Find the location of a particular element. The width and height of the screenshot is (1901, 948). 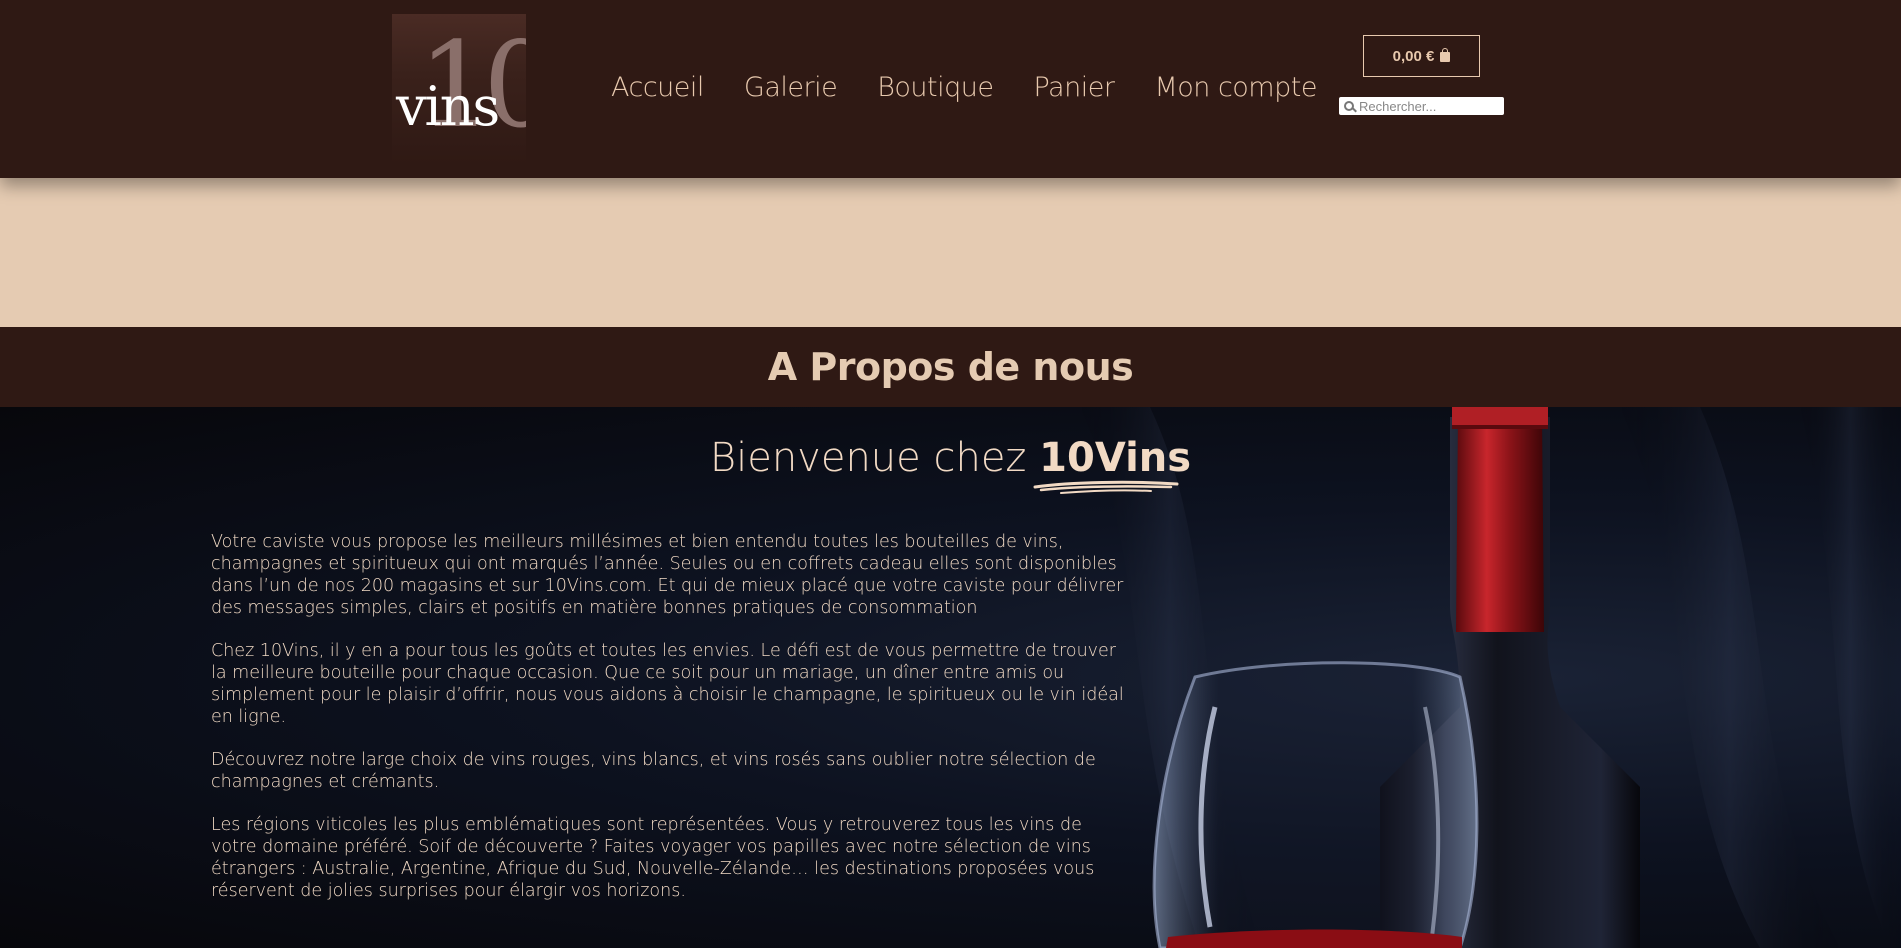

welcome-brand-text: 10Vins is located at coordinates (1115, 458).